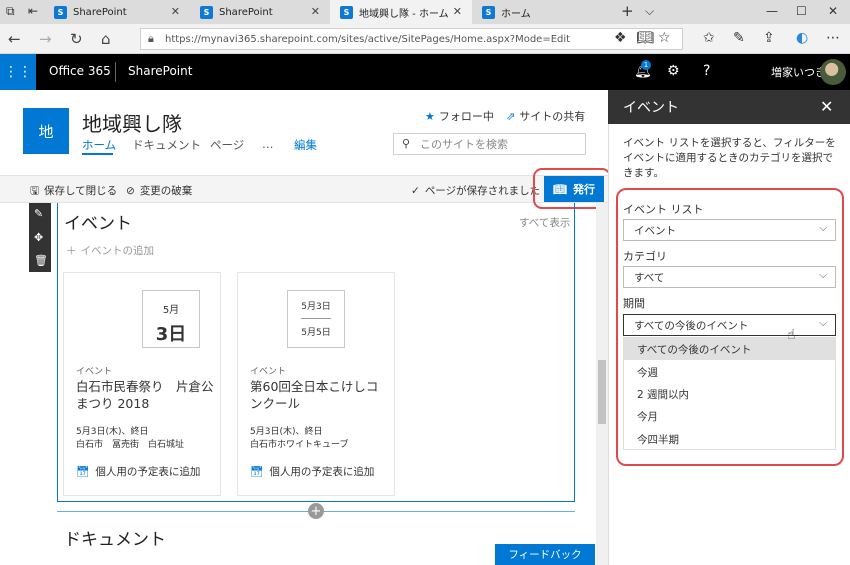  Describe the element at coordinates (730, 327) in the screenshot. I see `panel-highlight-ring` at that location.